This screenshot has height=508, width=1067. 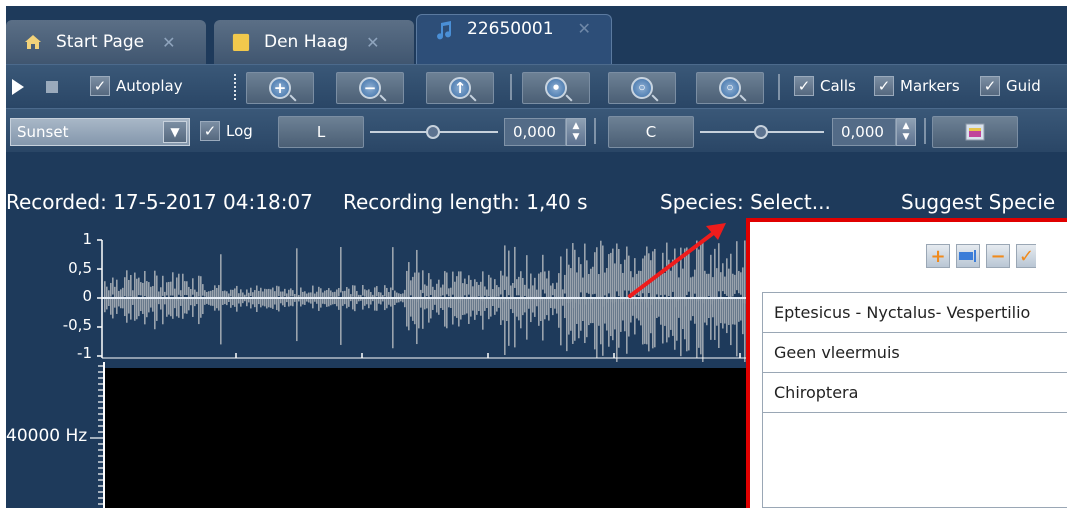 I want to click on markers-label: Markers, so click(x=930, y=86).